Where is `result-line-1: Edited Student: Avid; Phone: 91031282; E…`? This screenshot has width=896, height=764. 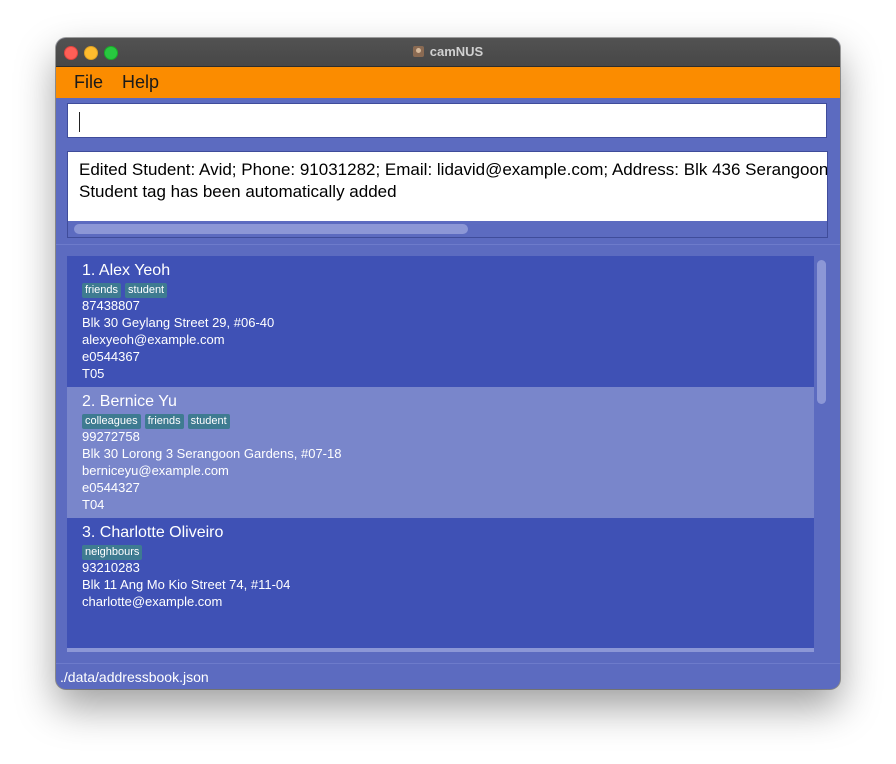 result-line-1: Edited Student: Avid; Phone: 91031282; E… is located at coordinates (453, 169).